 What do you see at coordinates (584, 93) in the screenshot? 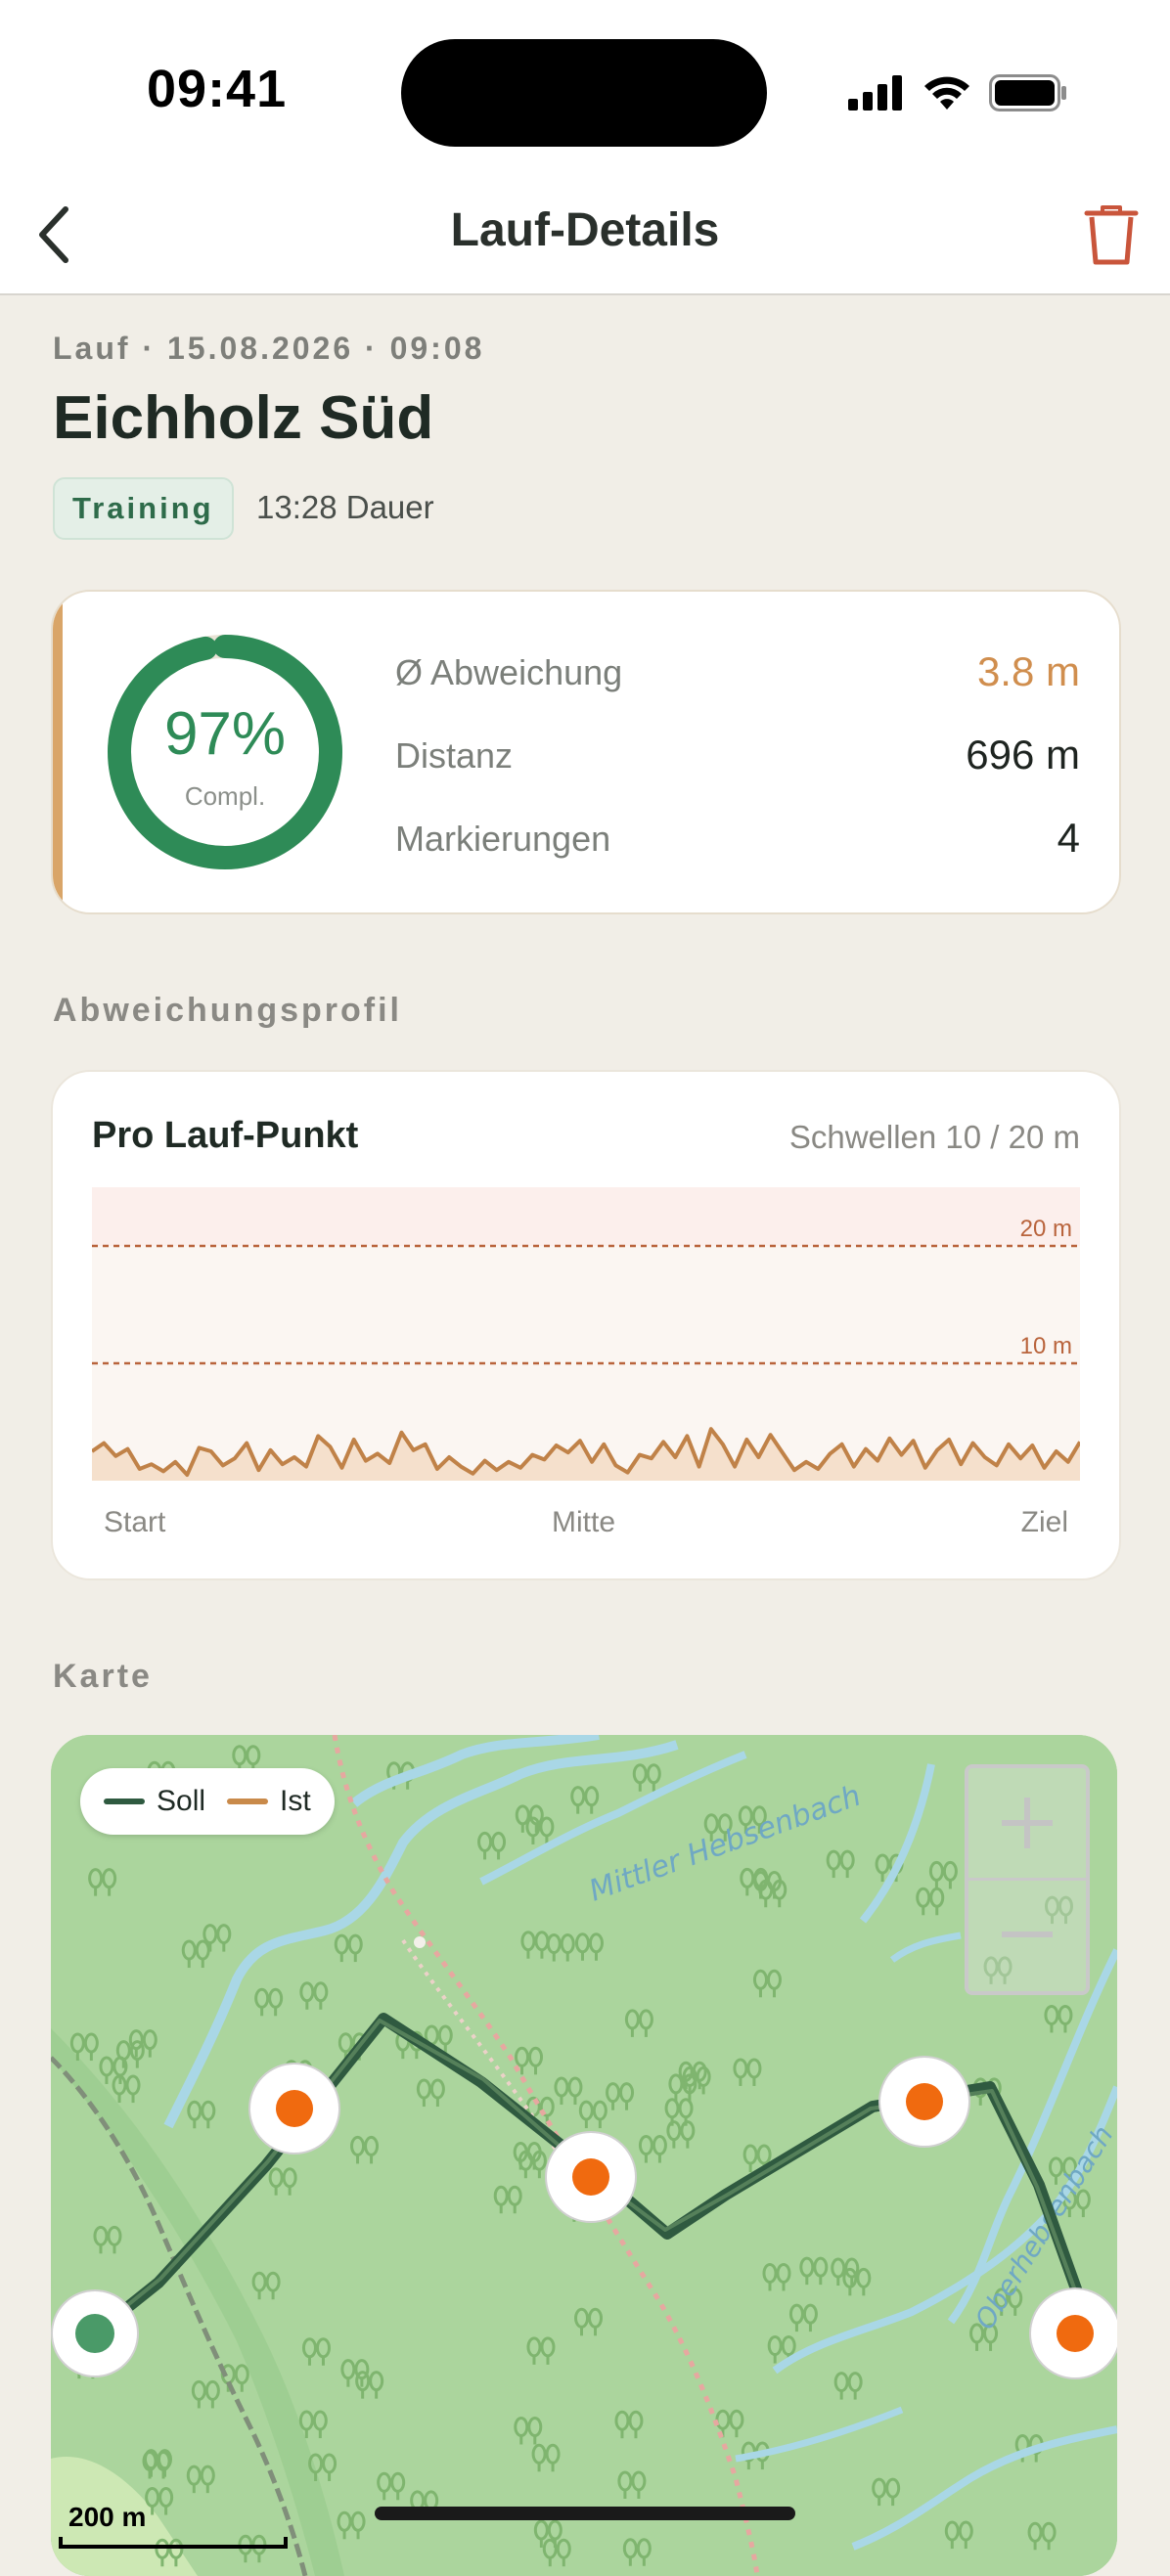
I see `dynamic-island` at bounding box center [584, 93].